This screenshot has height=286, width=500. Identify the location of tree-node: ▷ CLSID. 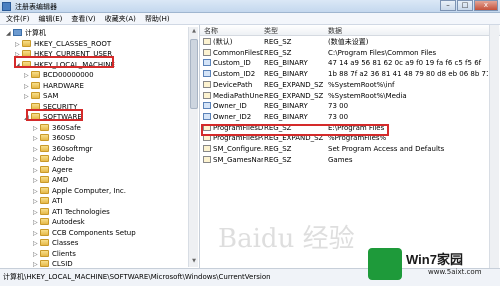
(53, 263).